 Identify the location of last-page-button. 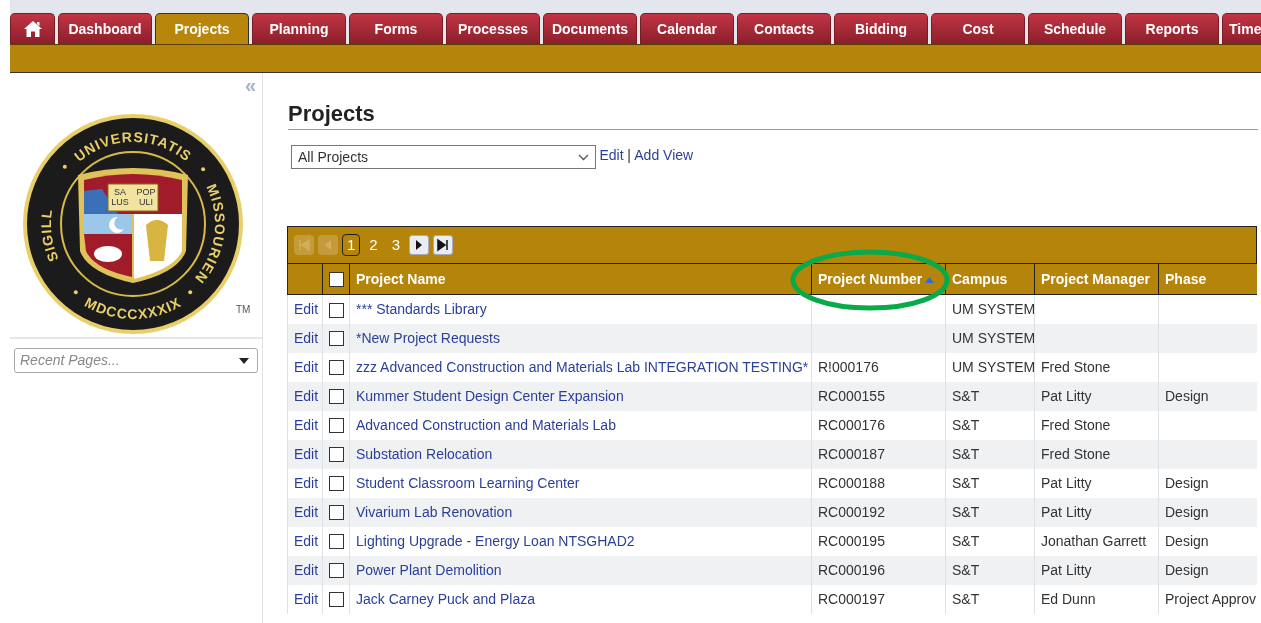
(443, 245).